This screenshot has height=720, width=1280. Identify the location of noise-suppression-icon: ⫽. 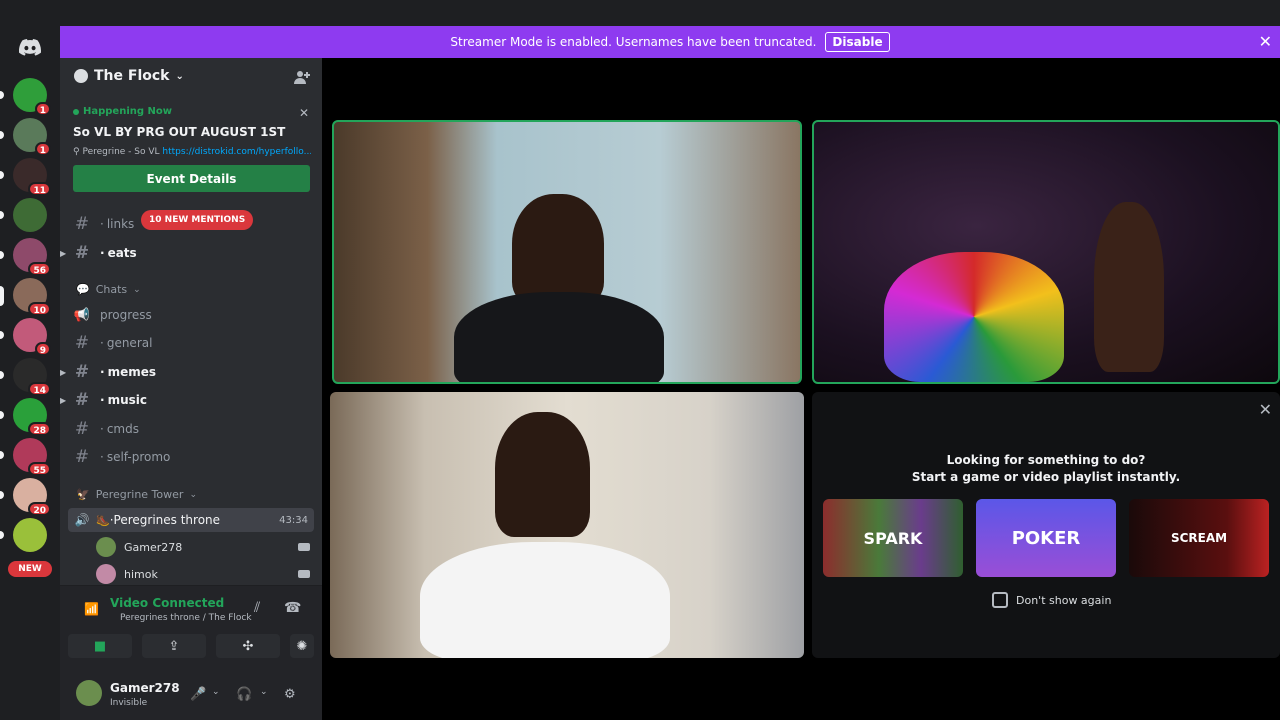
(257, 608).